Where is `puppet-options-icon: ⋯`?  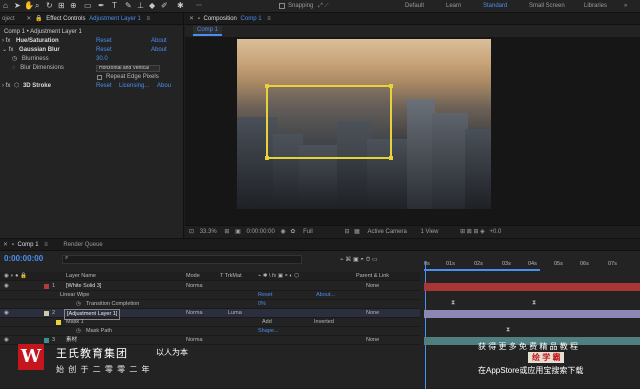
puppet-options-icon: ⋯ is located at coordinates (199, 6).